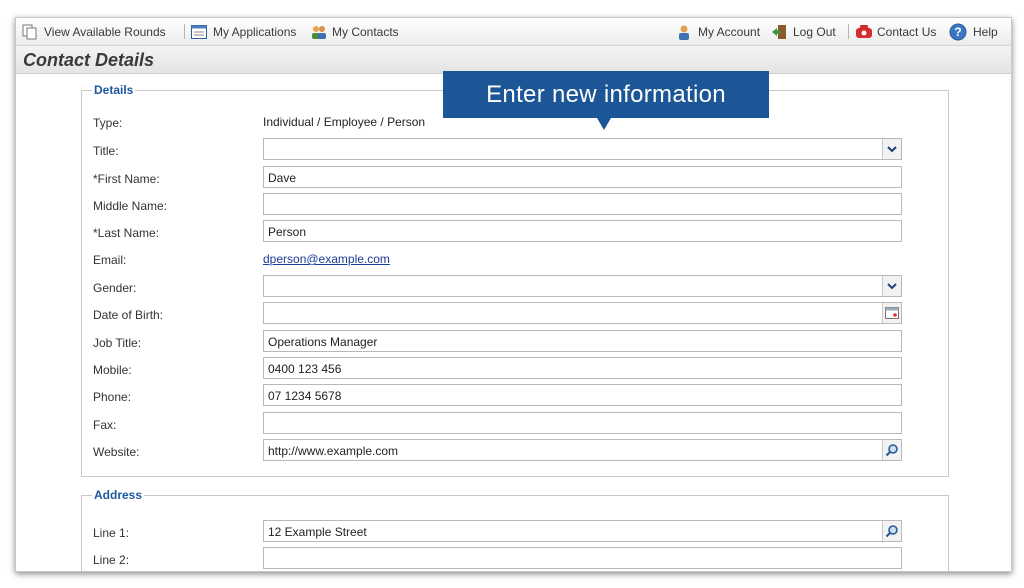 This screenshot has height=588, width=1024. What do you see at coordinates (365, 31) in the screenshot?
I see `nav-my-contacts-label: My Contacts` at bounding box center [365, 31].